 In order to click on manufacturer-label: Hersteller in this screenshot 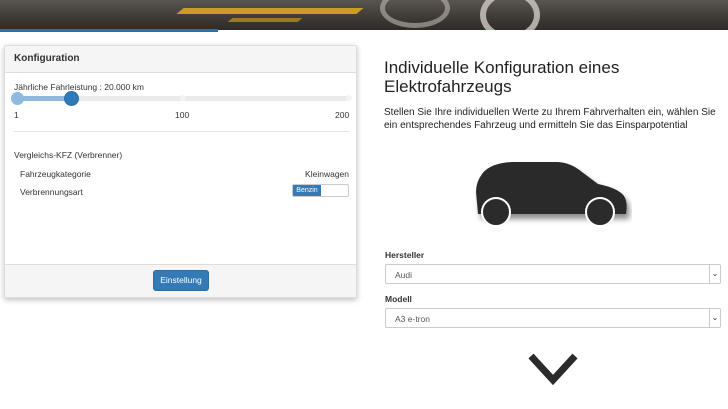, I will do `click(405, 255)`.